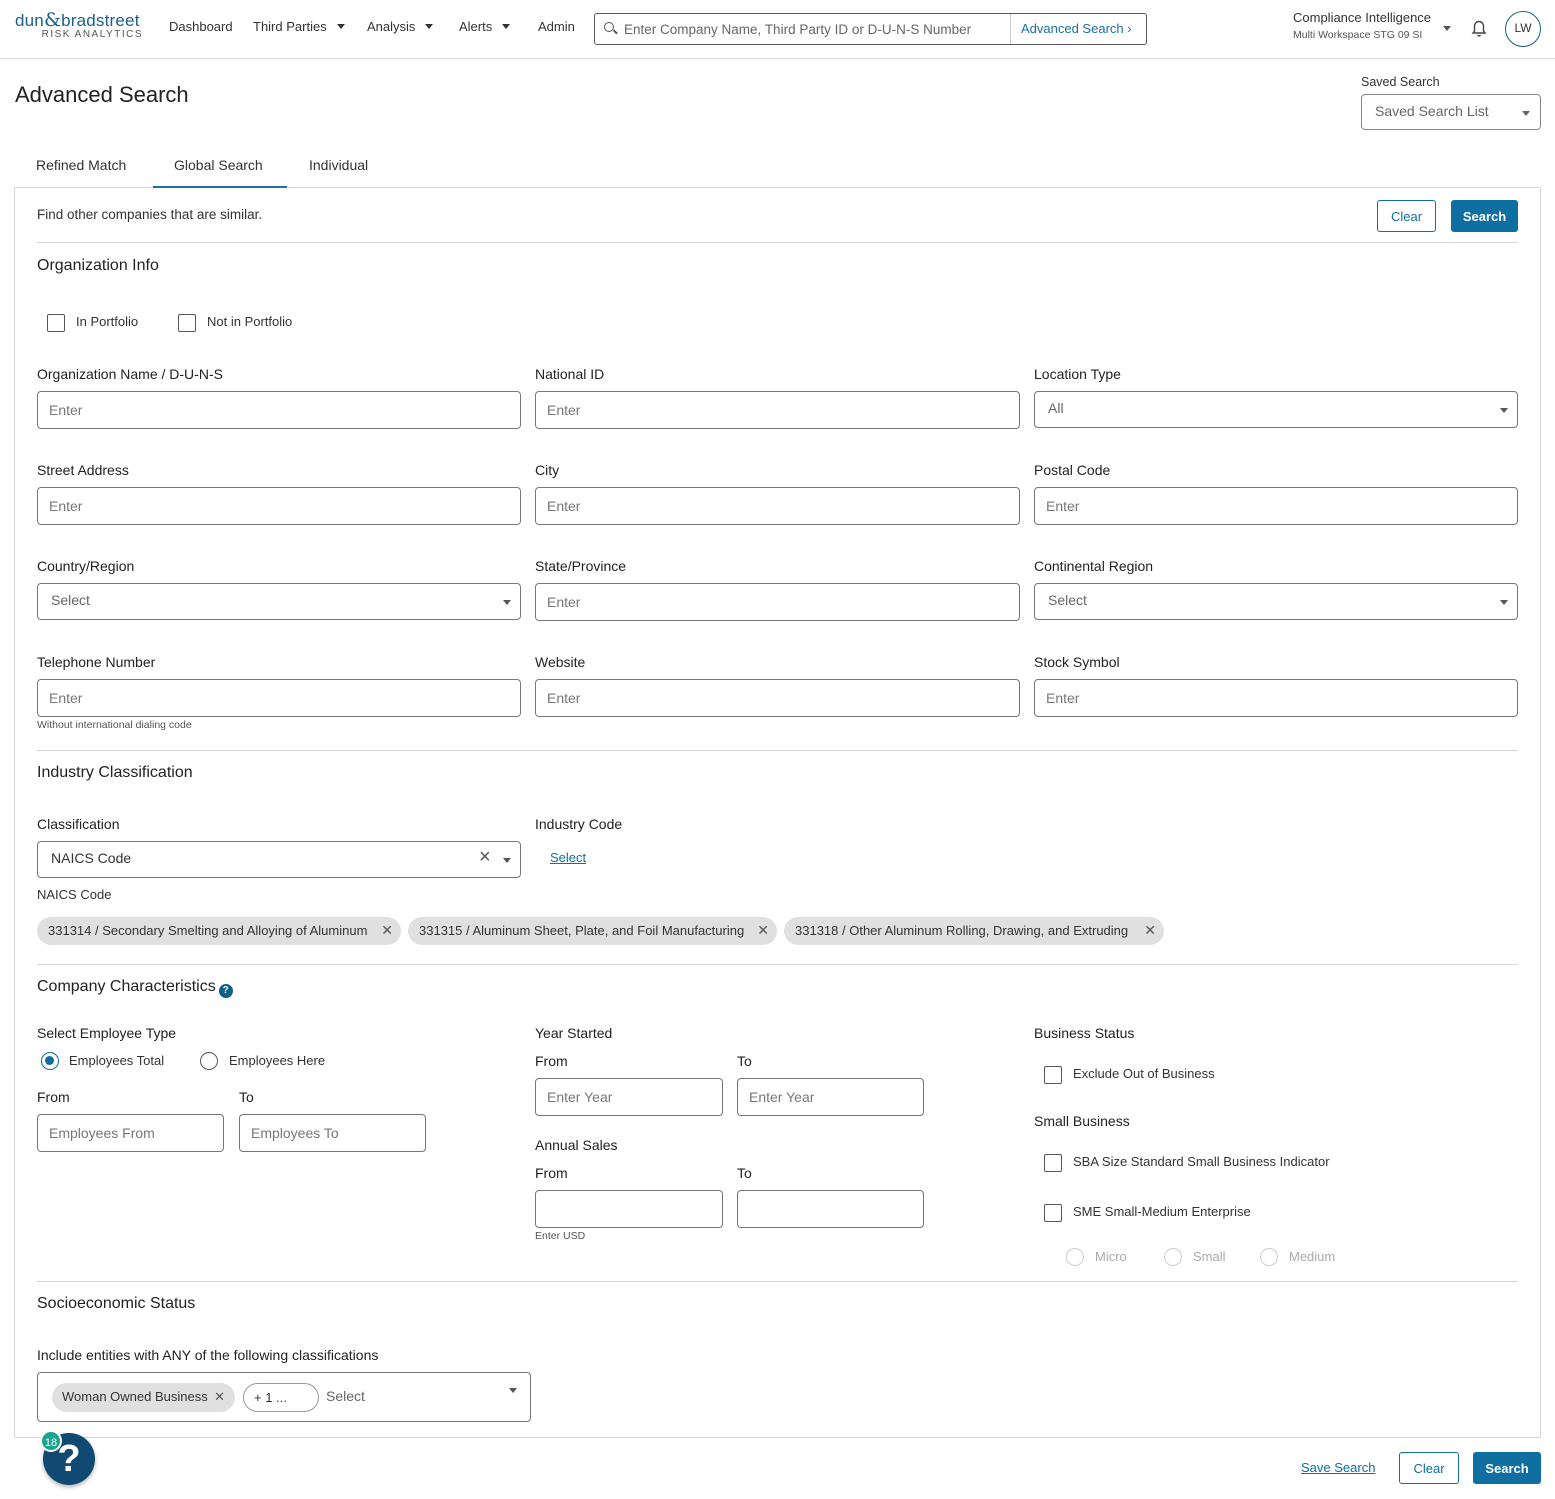  I want to click on in-portfolio-label: In Portfolio, so click(107, 321).